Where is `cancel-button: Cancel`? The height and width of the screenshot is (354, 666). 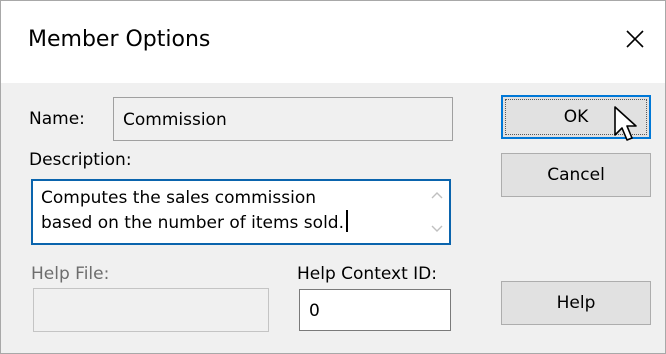 cancel-button: Cancel is located at coordinates (576, 175).